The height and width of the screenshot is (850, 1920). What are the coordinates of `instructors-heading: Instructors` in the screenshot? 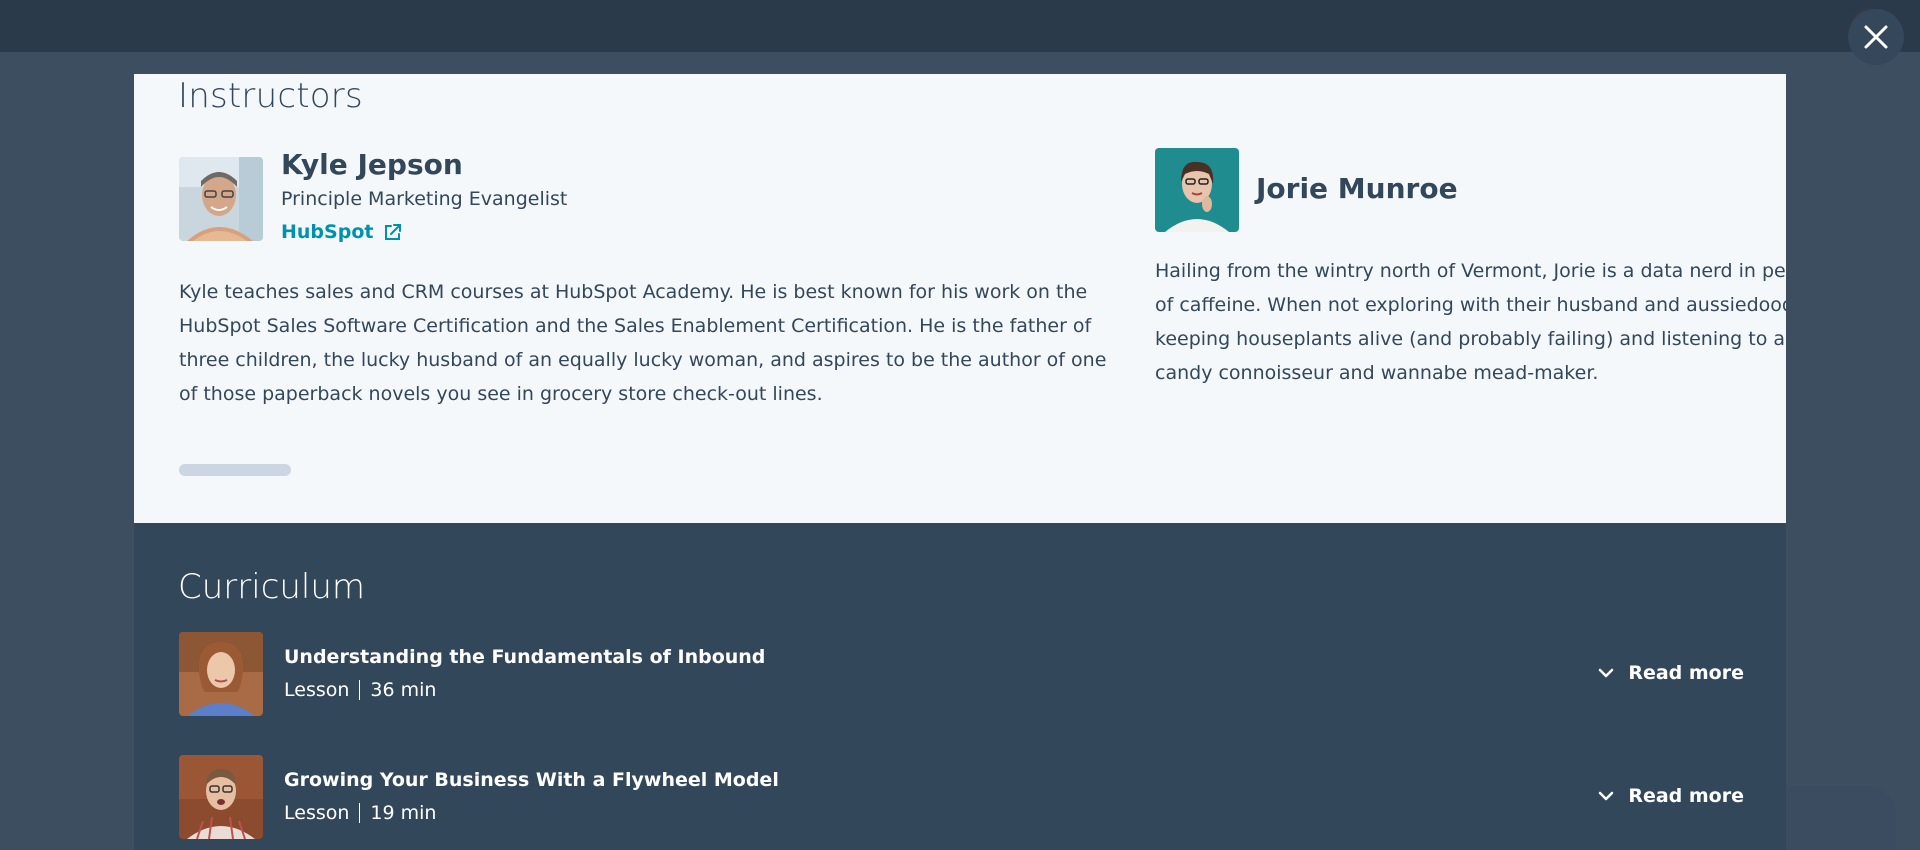 It's located at (270, 96).